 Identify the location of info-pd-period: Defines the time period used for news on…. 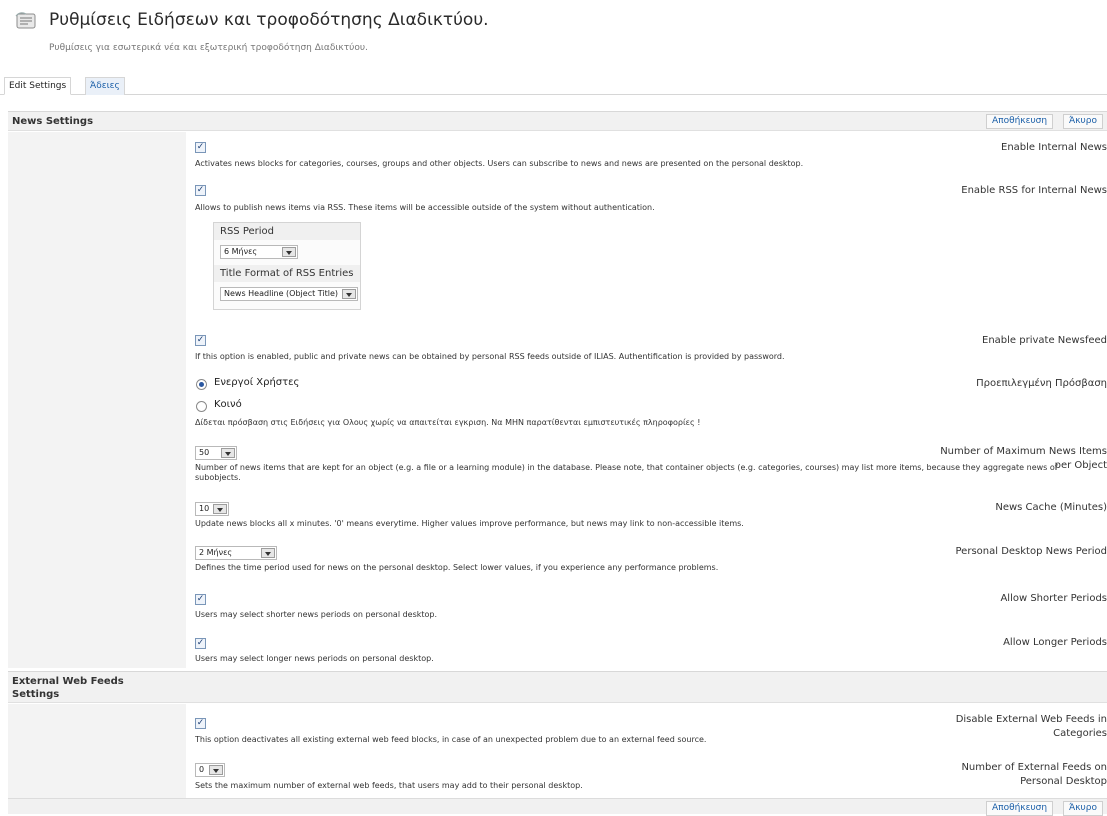
(457, 567).